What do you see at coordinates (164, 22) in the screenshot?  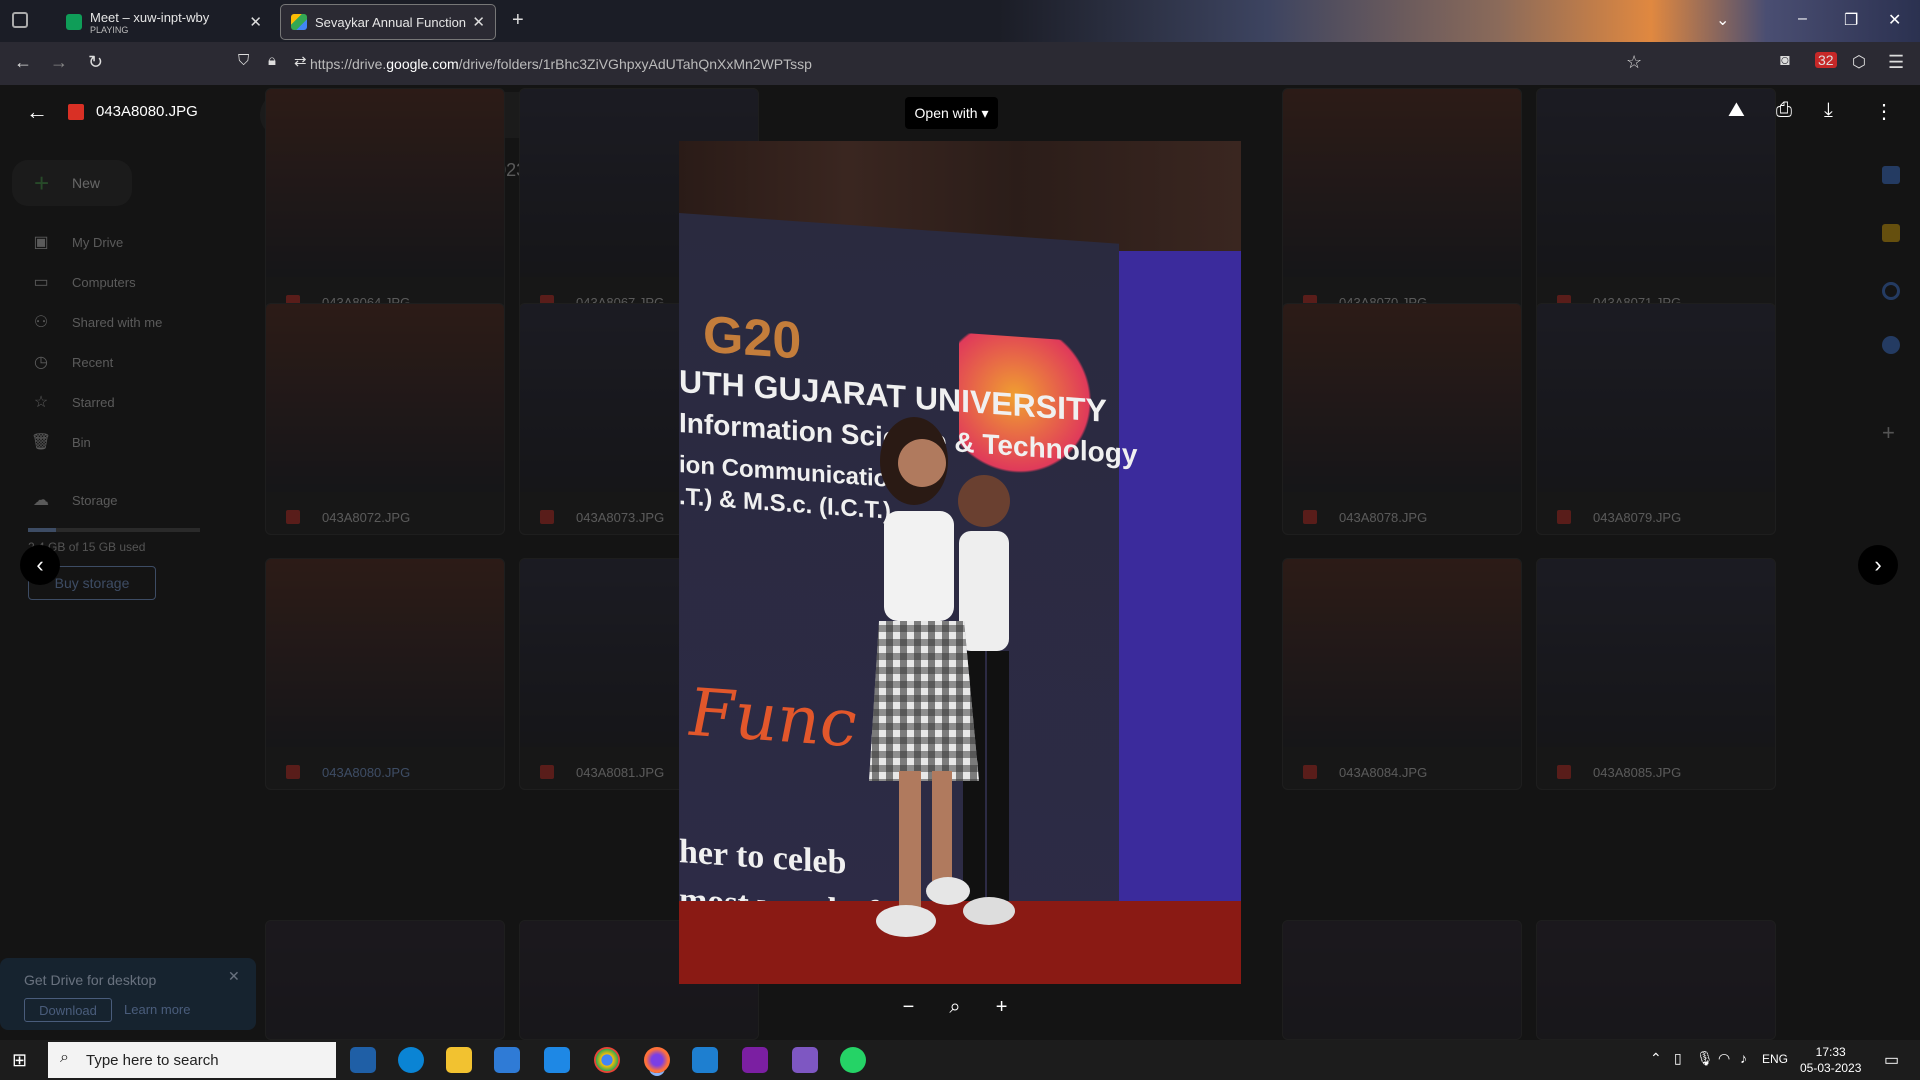 I see `tab-meet: Meet – xuw-inpt-wby PLAYING ✕` at bounding box center [164, 22].